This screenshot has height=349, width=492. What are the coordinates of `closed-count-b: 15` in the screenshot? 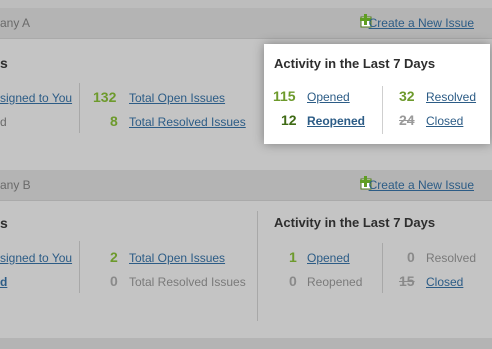 It's located at (407, 281).